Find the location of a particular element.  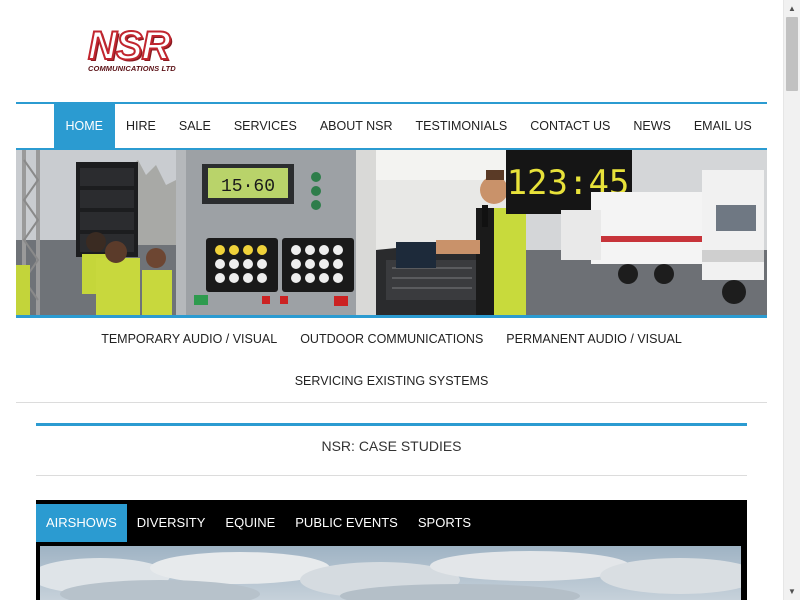

tab-sports: SPORTS is located at coordinates (444, 523).